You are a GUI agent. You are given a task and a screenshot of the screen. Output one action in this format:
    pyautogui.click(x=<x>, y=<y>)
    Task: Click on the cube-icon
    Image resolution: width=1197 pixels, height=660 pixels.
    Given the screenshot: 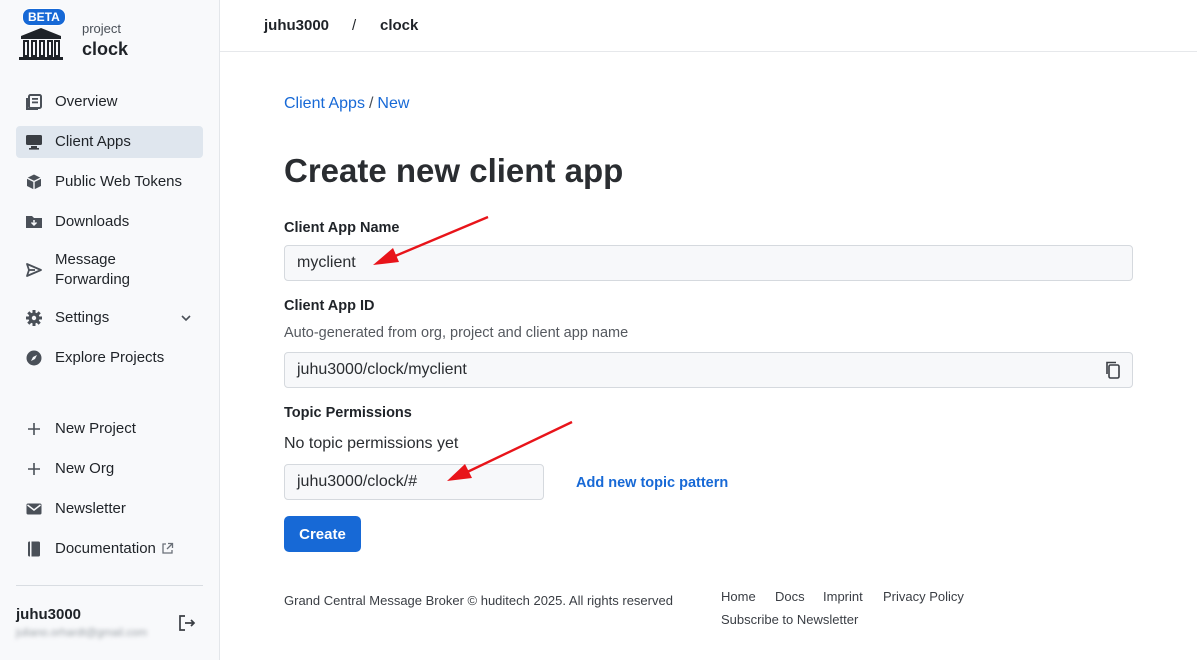 What is the action you would take?
    pyautogui.click(x=34, y=182)
    